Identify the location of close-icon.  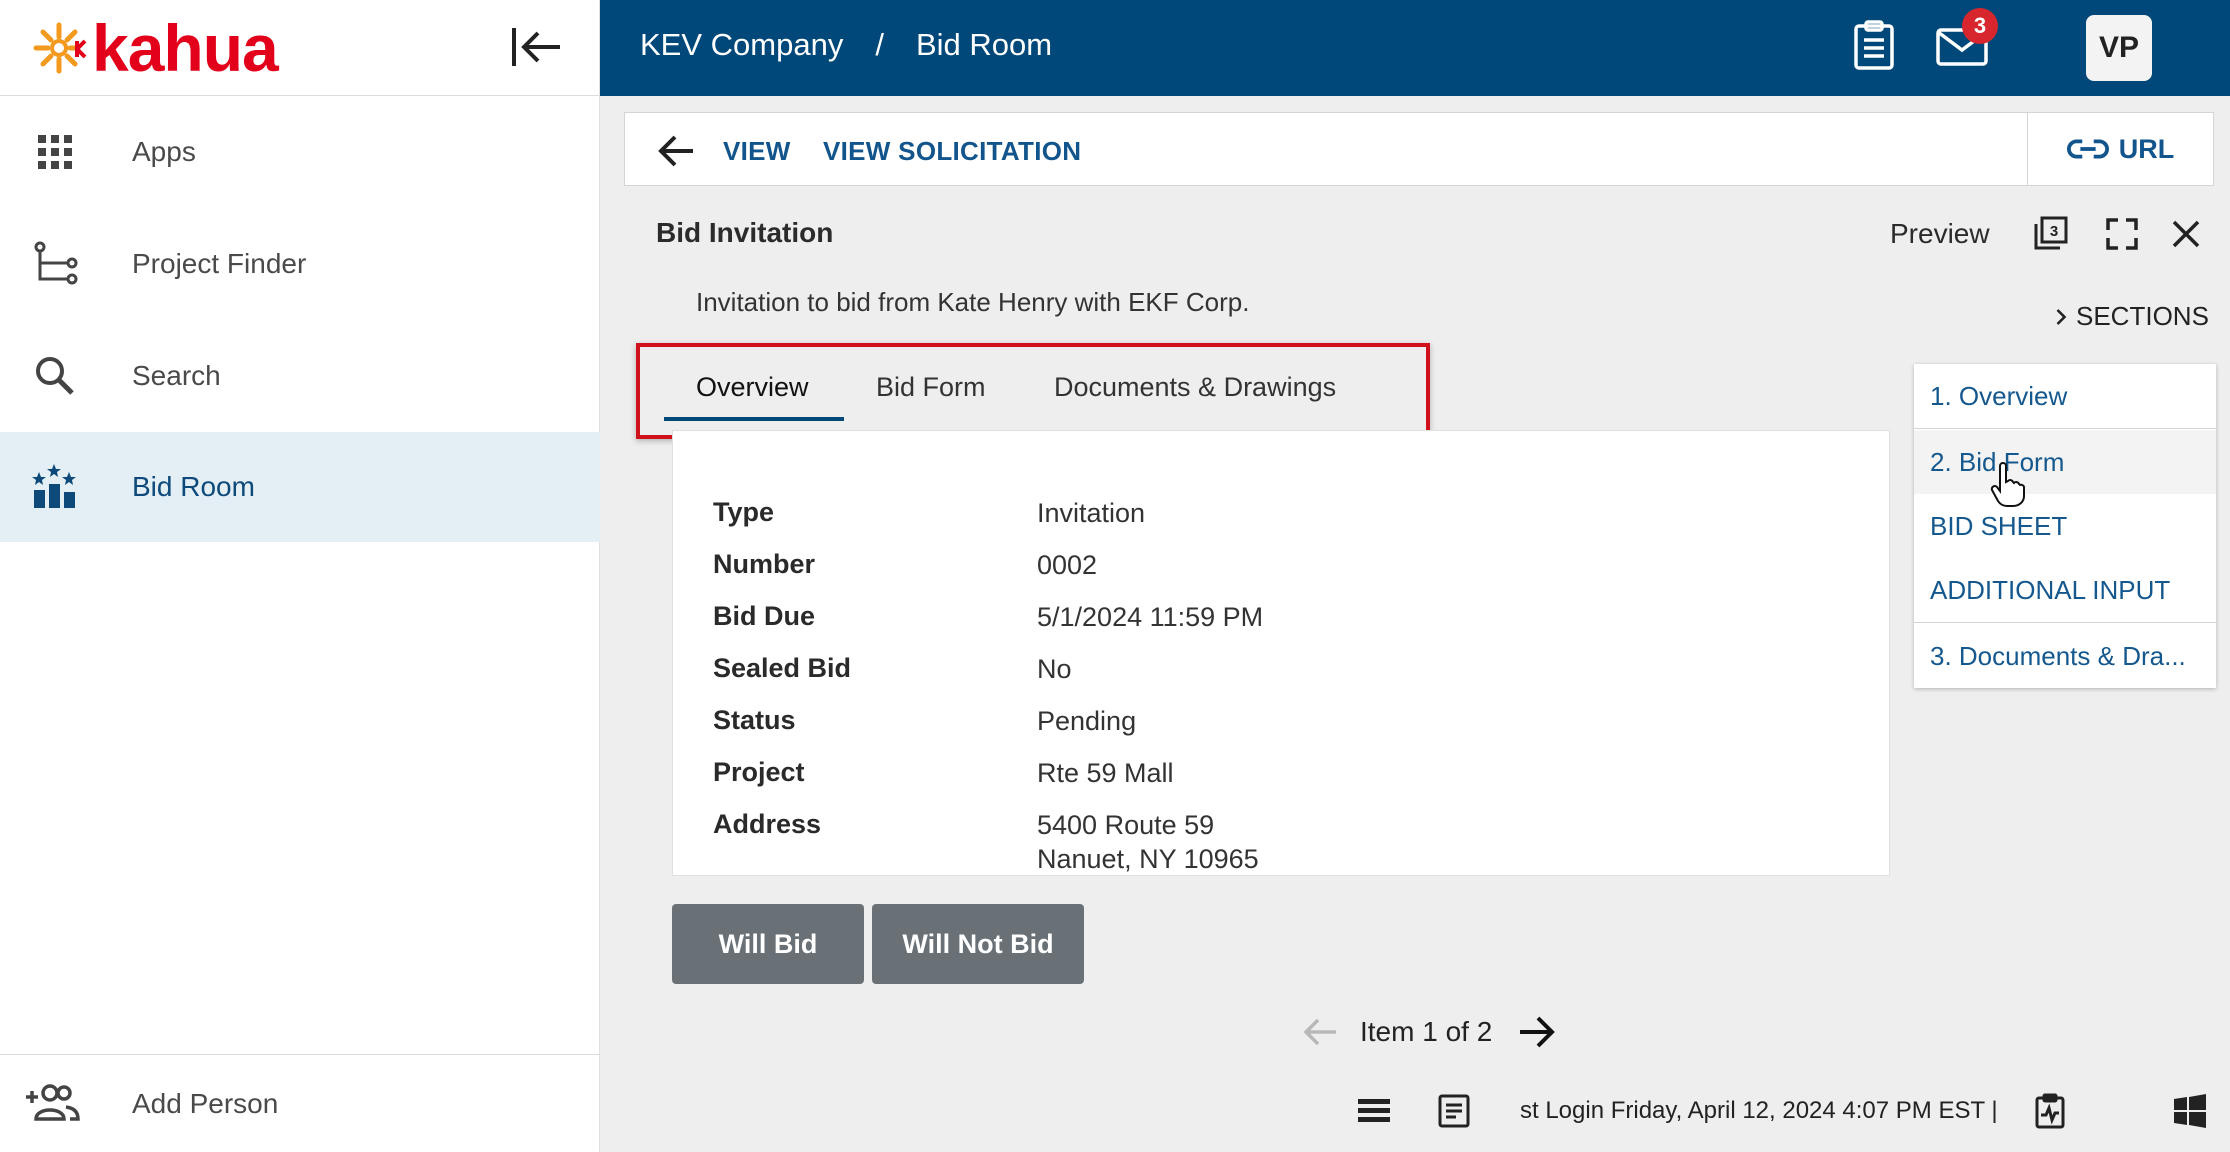
(2186, 234).